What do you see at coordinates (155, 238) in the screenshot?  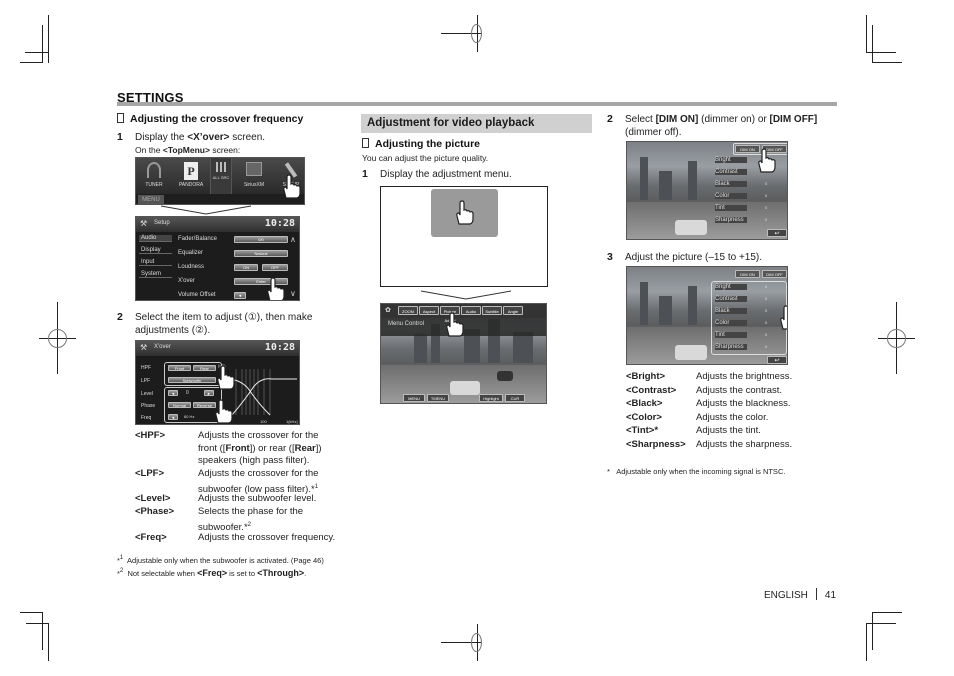 I see `side-tab-audio: Audio` at bounding box center [155, 238].